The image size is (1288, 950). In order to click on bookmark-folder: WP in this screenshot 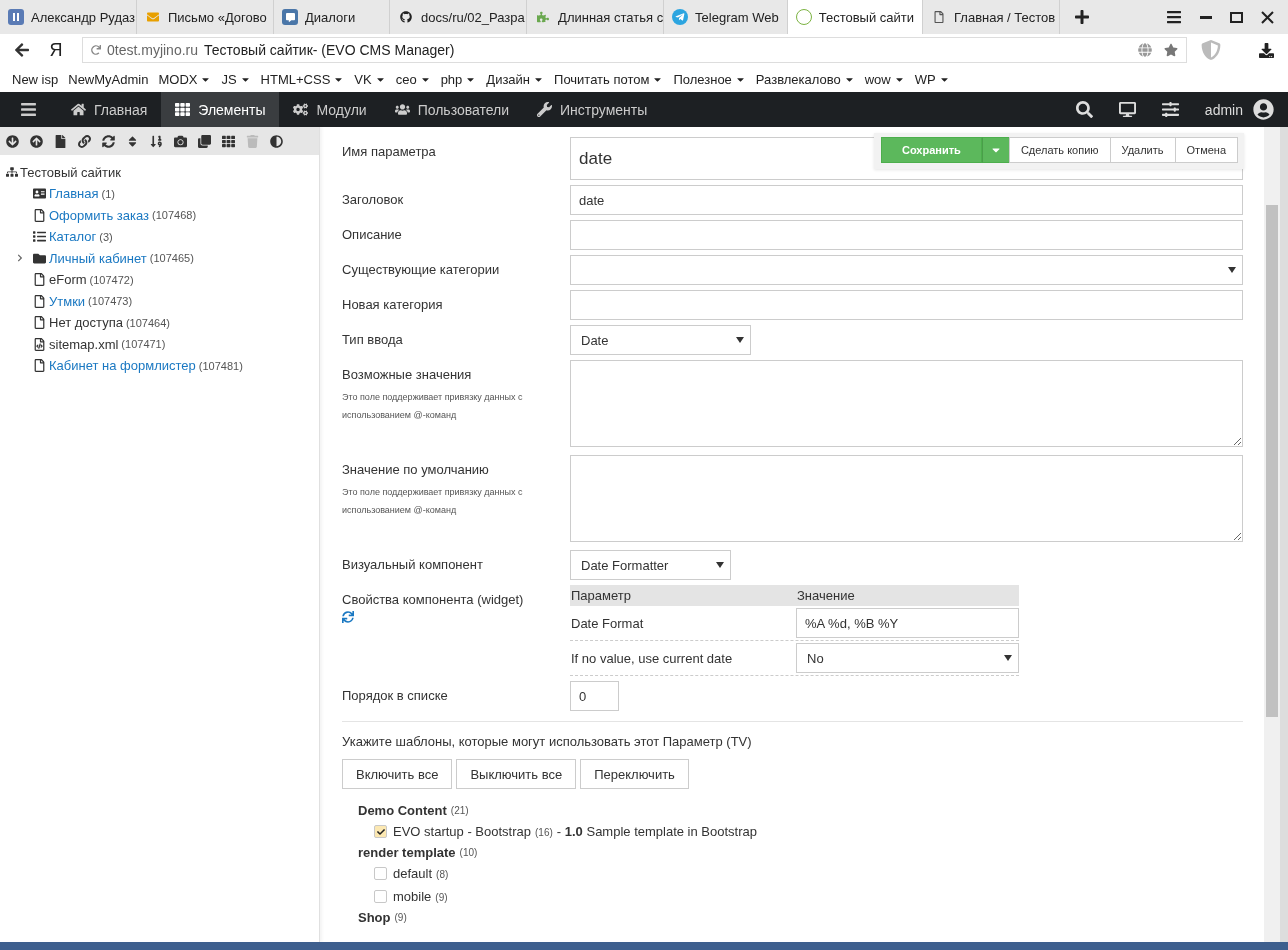, I will do `click(932, 79)`.